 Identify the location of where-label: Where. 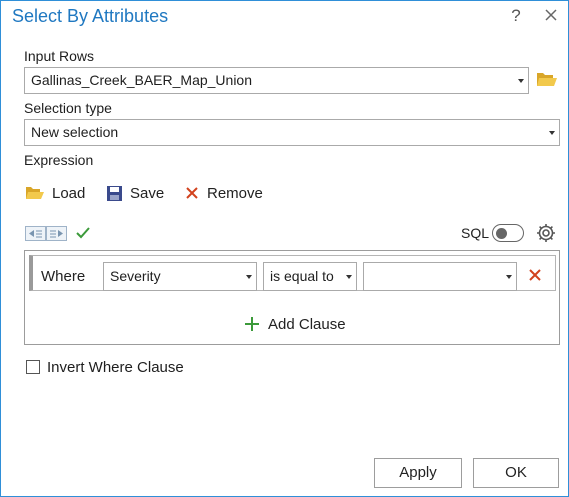
(63, 276).